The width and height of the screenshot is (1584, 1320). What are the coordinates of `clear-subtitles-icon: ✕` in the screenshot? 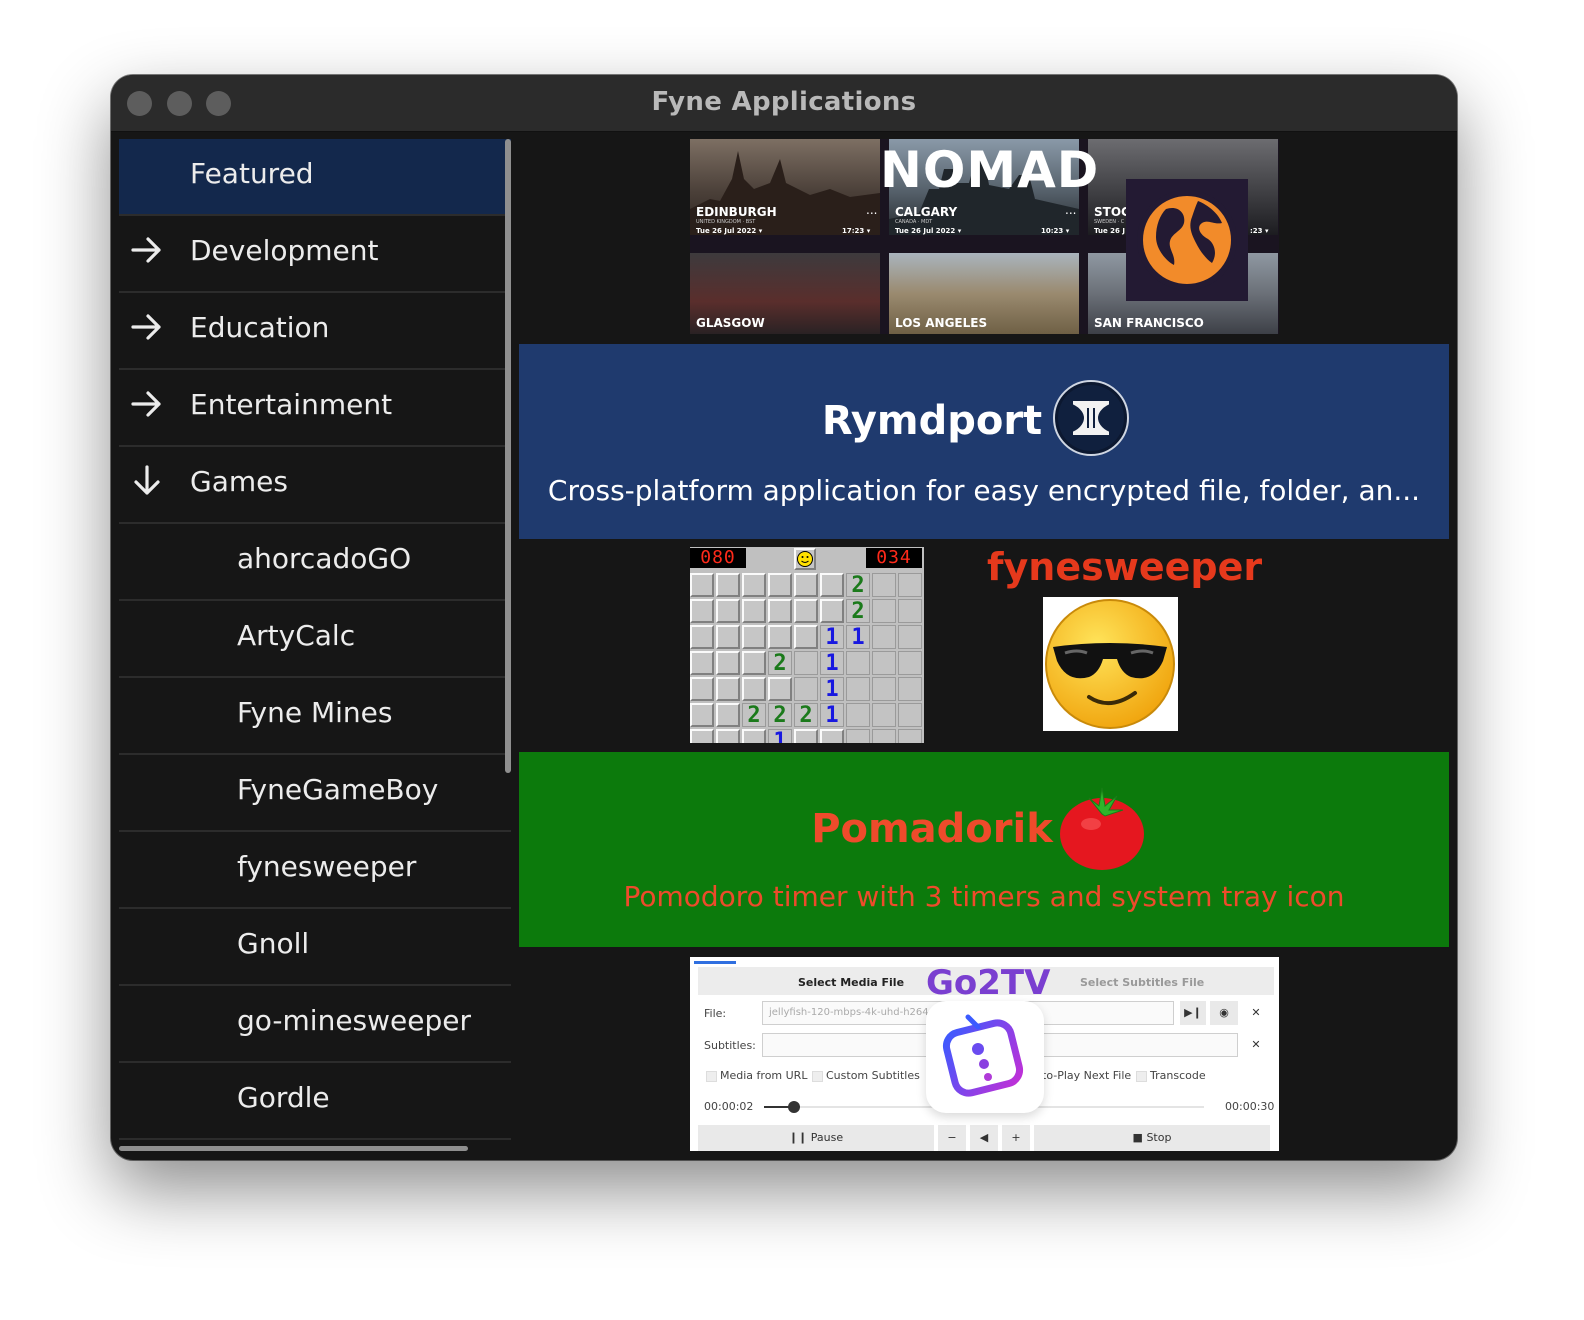 It's located at (1256, 1045).